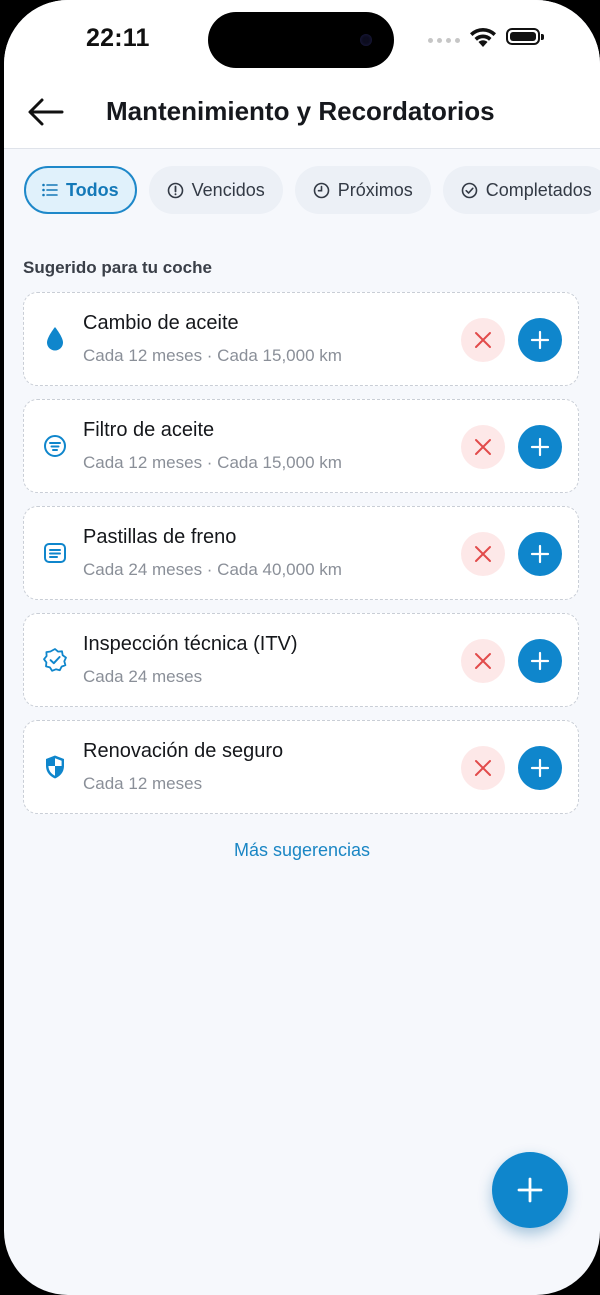  I want to click on alert-circle-icon, so click(175, 190).